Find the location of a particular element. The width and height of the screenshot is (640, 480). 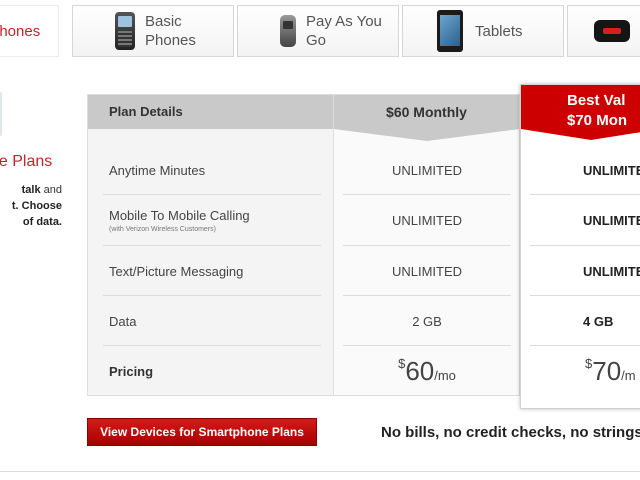

sidebar-desc-bold: talk is located at coordinates (31, 190).